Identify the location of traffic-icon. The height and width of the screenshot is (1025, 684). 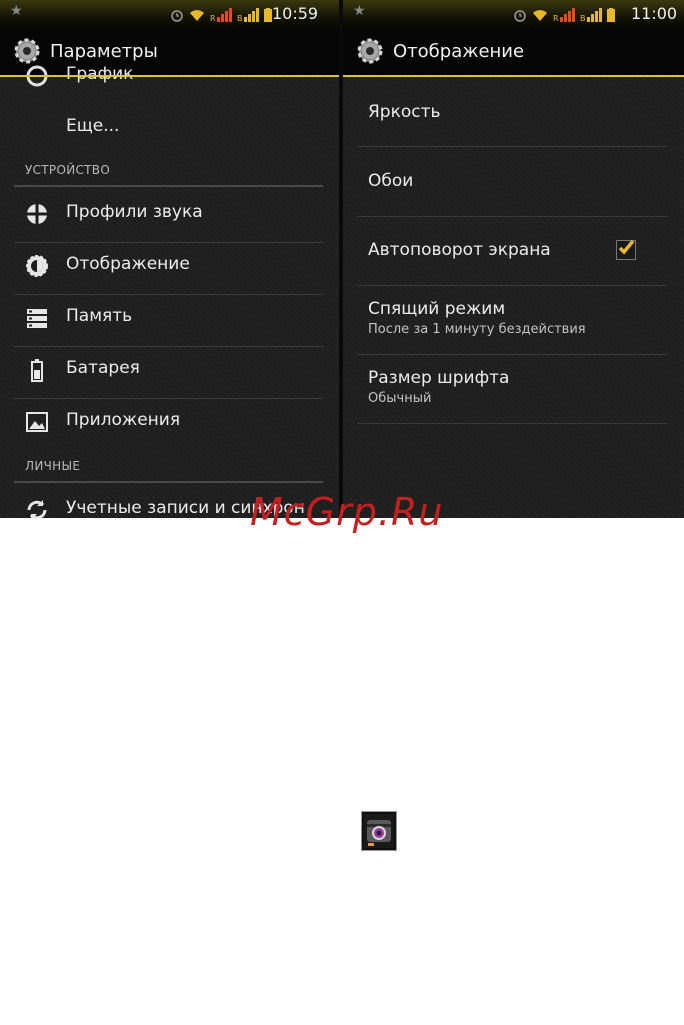
(37, 76).